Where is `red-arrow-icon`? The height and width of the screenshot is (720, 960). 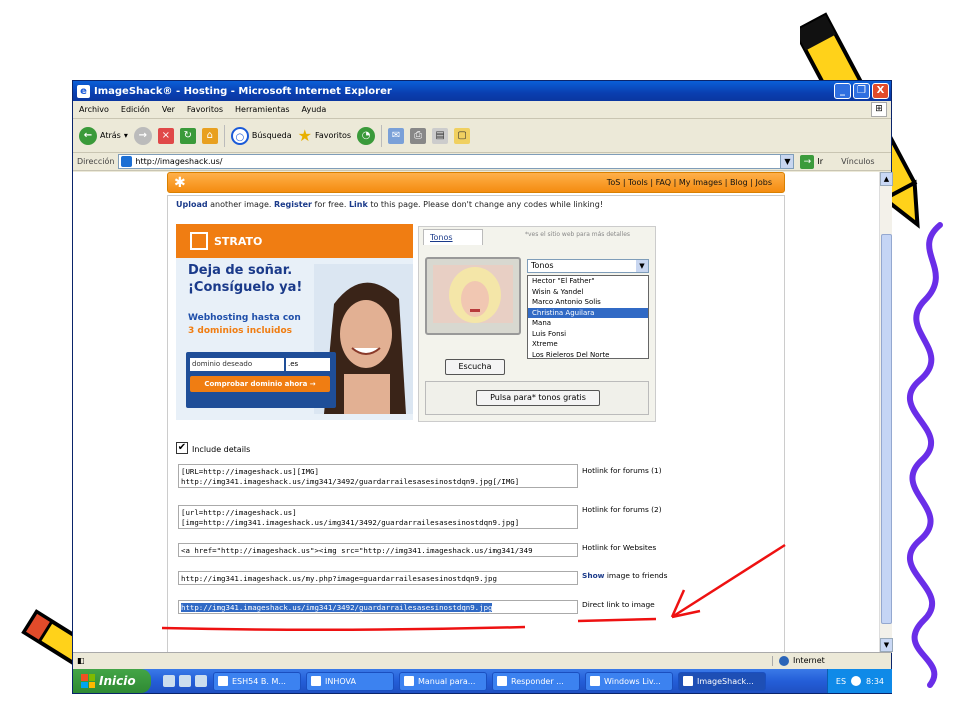 red-arrow-icon is located at coordinates (728, 581).